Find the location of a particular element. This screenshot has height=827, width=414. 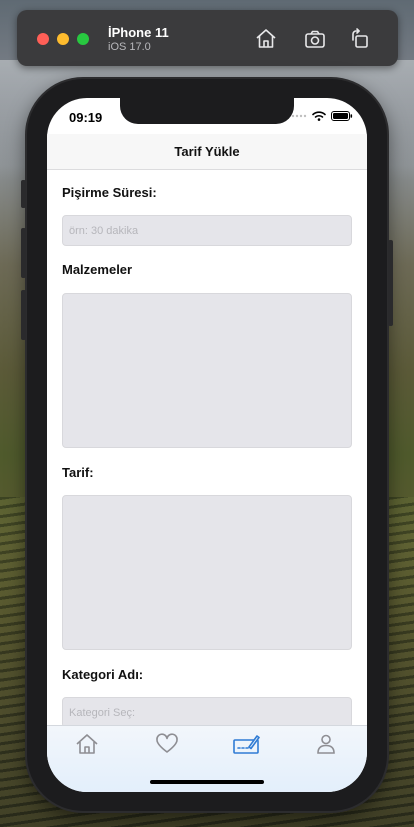

status-icons is located at coordinates (322, 116).